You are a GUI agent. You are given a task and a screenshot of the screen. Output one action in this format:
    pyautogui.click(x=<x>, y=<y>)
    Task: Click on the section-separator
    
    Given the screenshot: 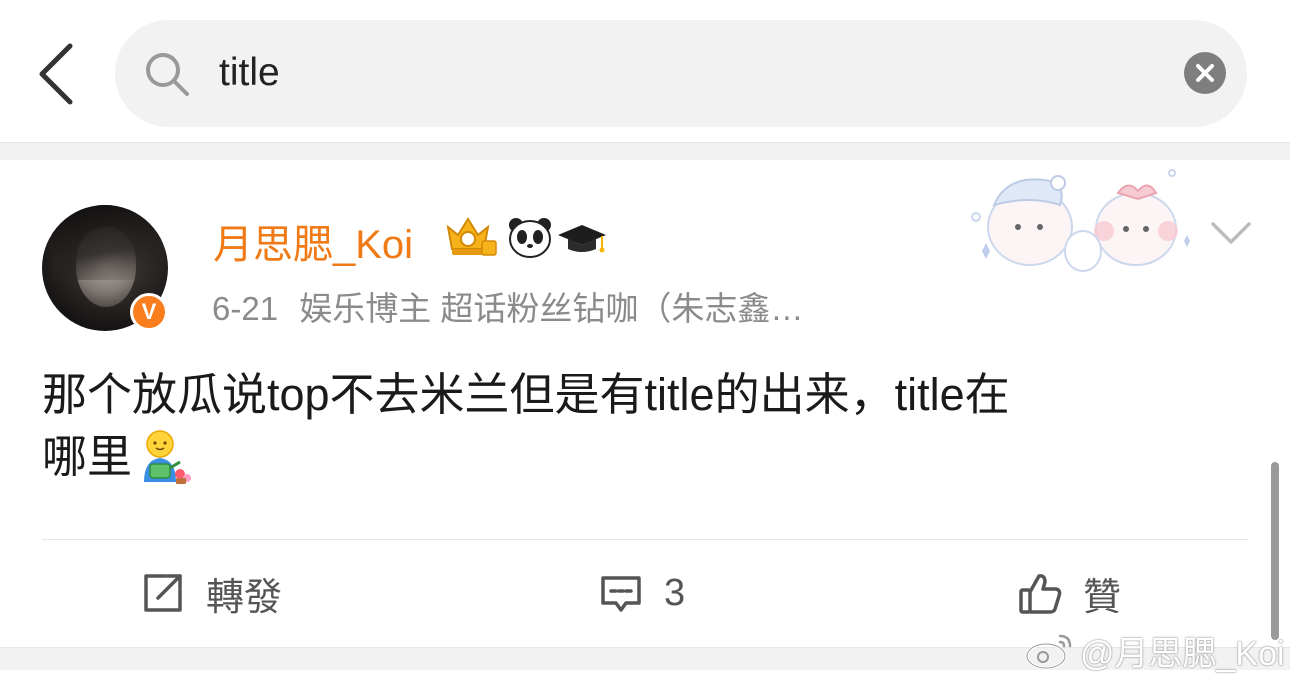 What is the action you would take?
    pyautogui.click(x=645, y=151)
    